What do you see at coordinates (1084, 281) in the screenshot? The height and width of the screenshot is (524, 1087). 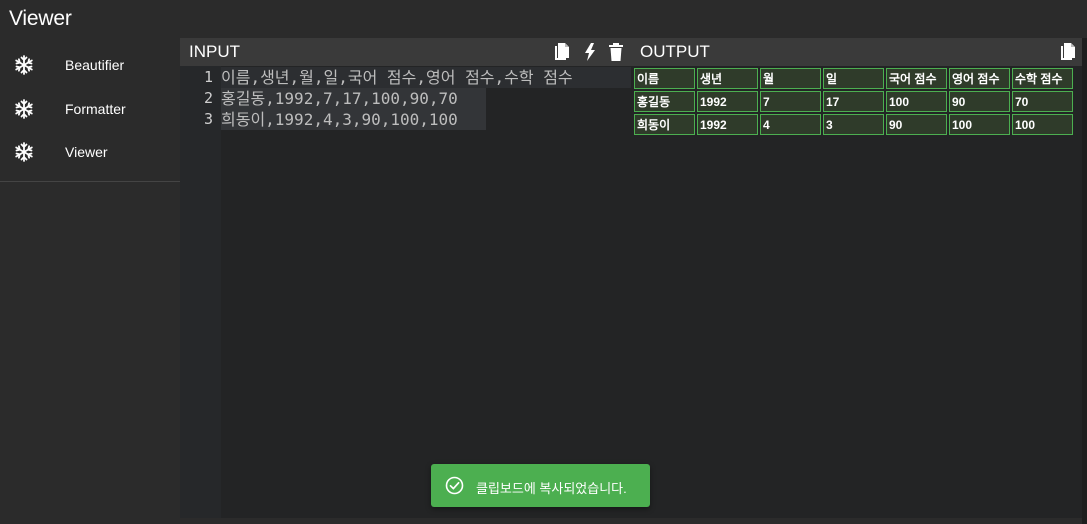 I see `right-edge-strip` at bounding box center [1084, 281].